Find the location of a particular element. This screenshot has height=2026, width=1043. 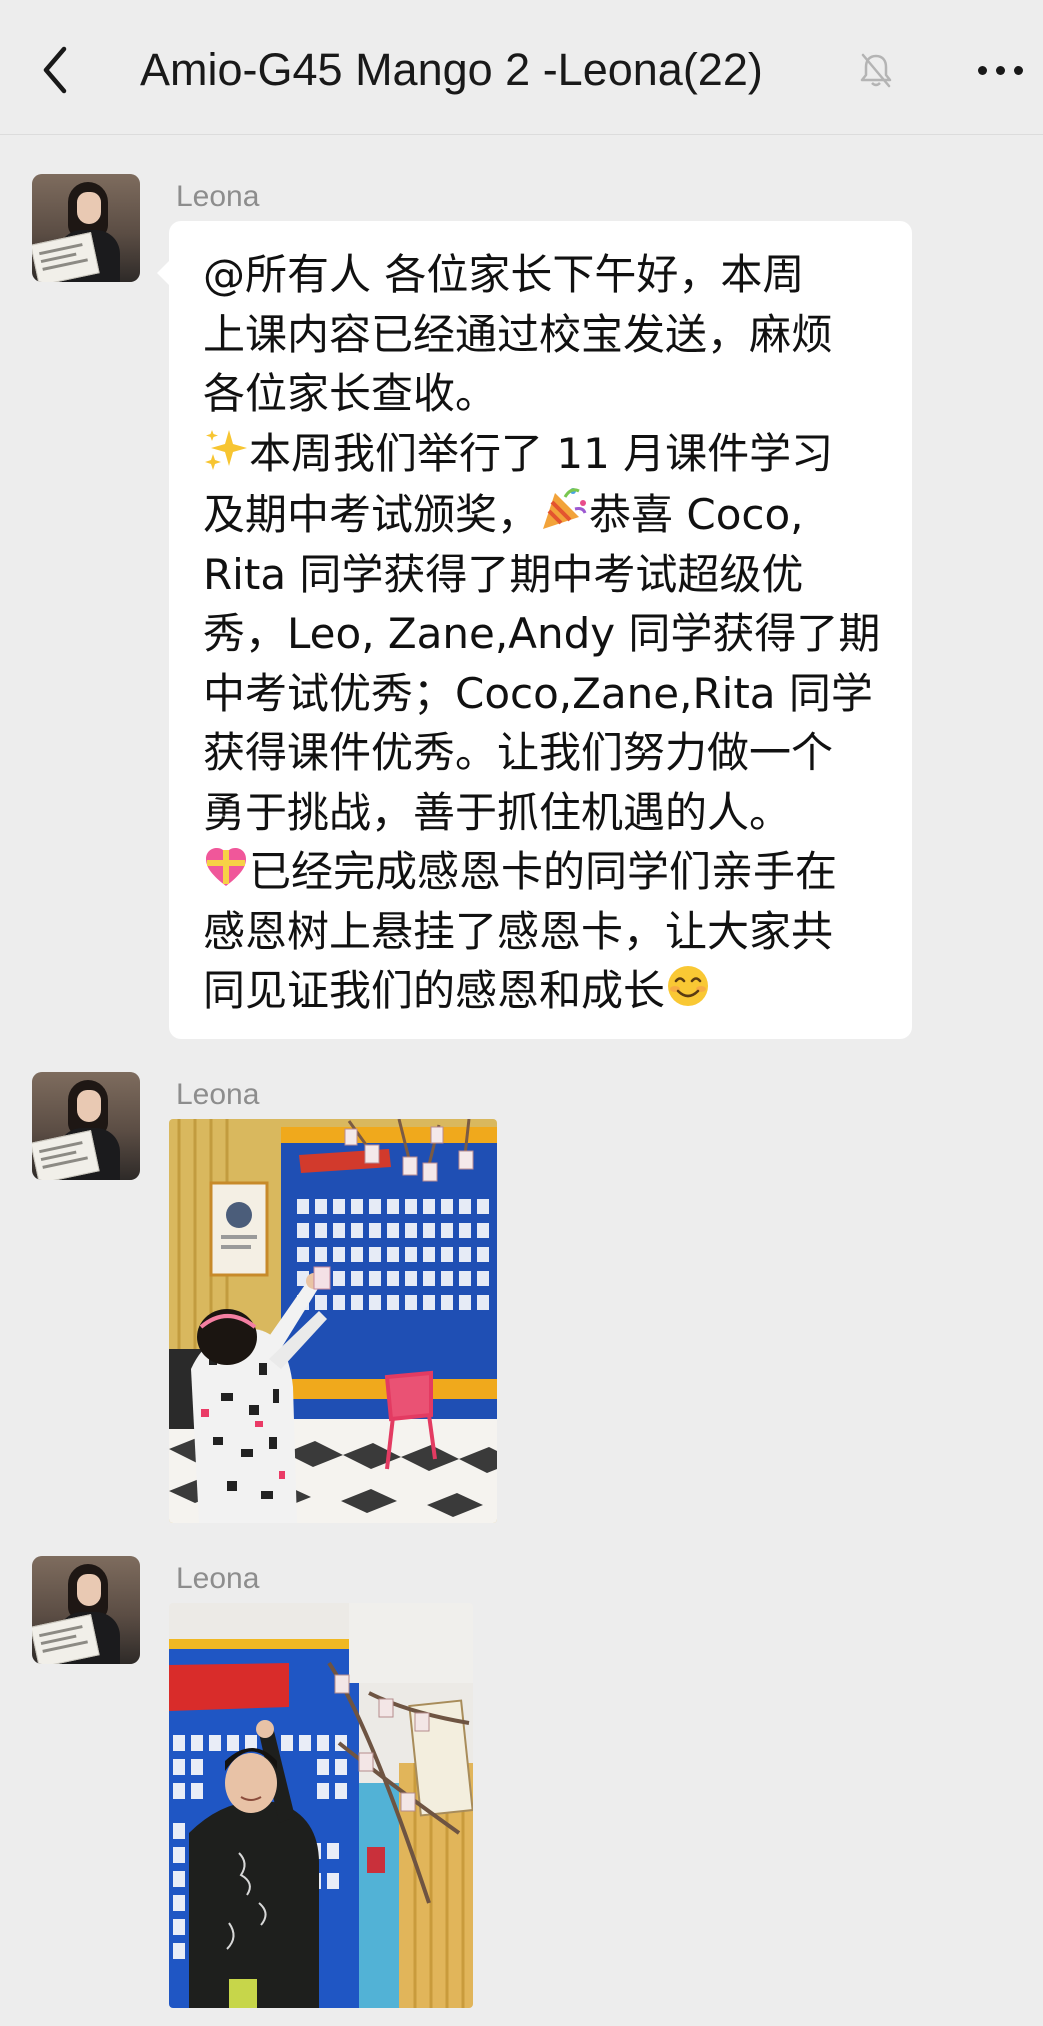

back-button is located at coordinates (55, 70).